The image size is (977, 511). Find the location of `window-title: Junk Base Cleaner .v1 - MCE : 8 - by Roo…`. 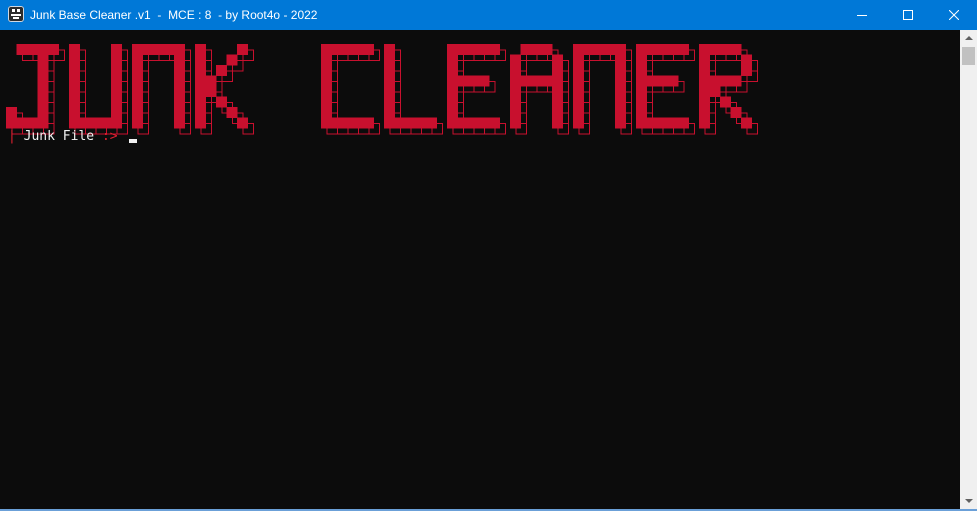

window-title: Junk Base Cleaner .v1 - MCE : 8 - by Roo… is located at coordinates (174, 15).